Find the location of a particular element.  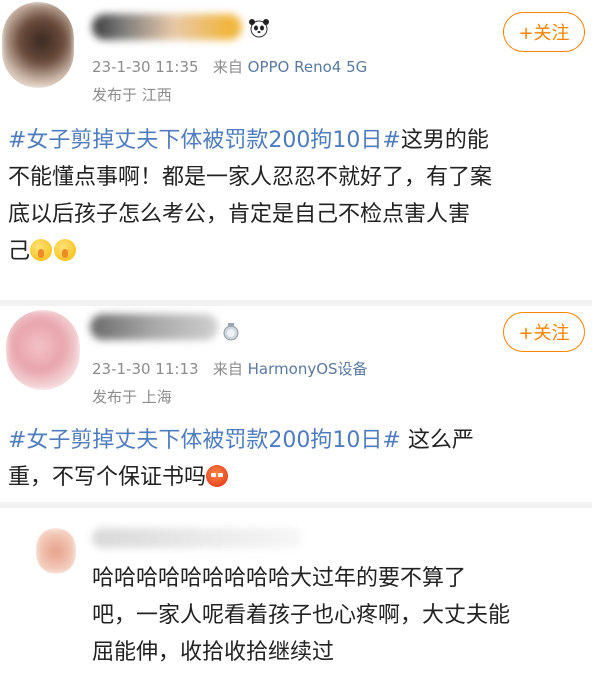

post-content: #女子剪掉丈夫下体被罚款200拘10日# 这么严 重，不写个保证书吗 is located at coordinates (297, 459).